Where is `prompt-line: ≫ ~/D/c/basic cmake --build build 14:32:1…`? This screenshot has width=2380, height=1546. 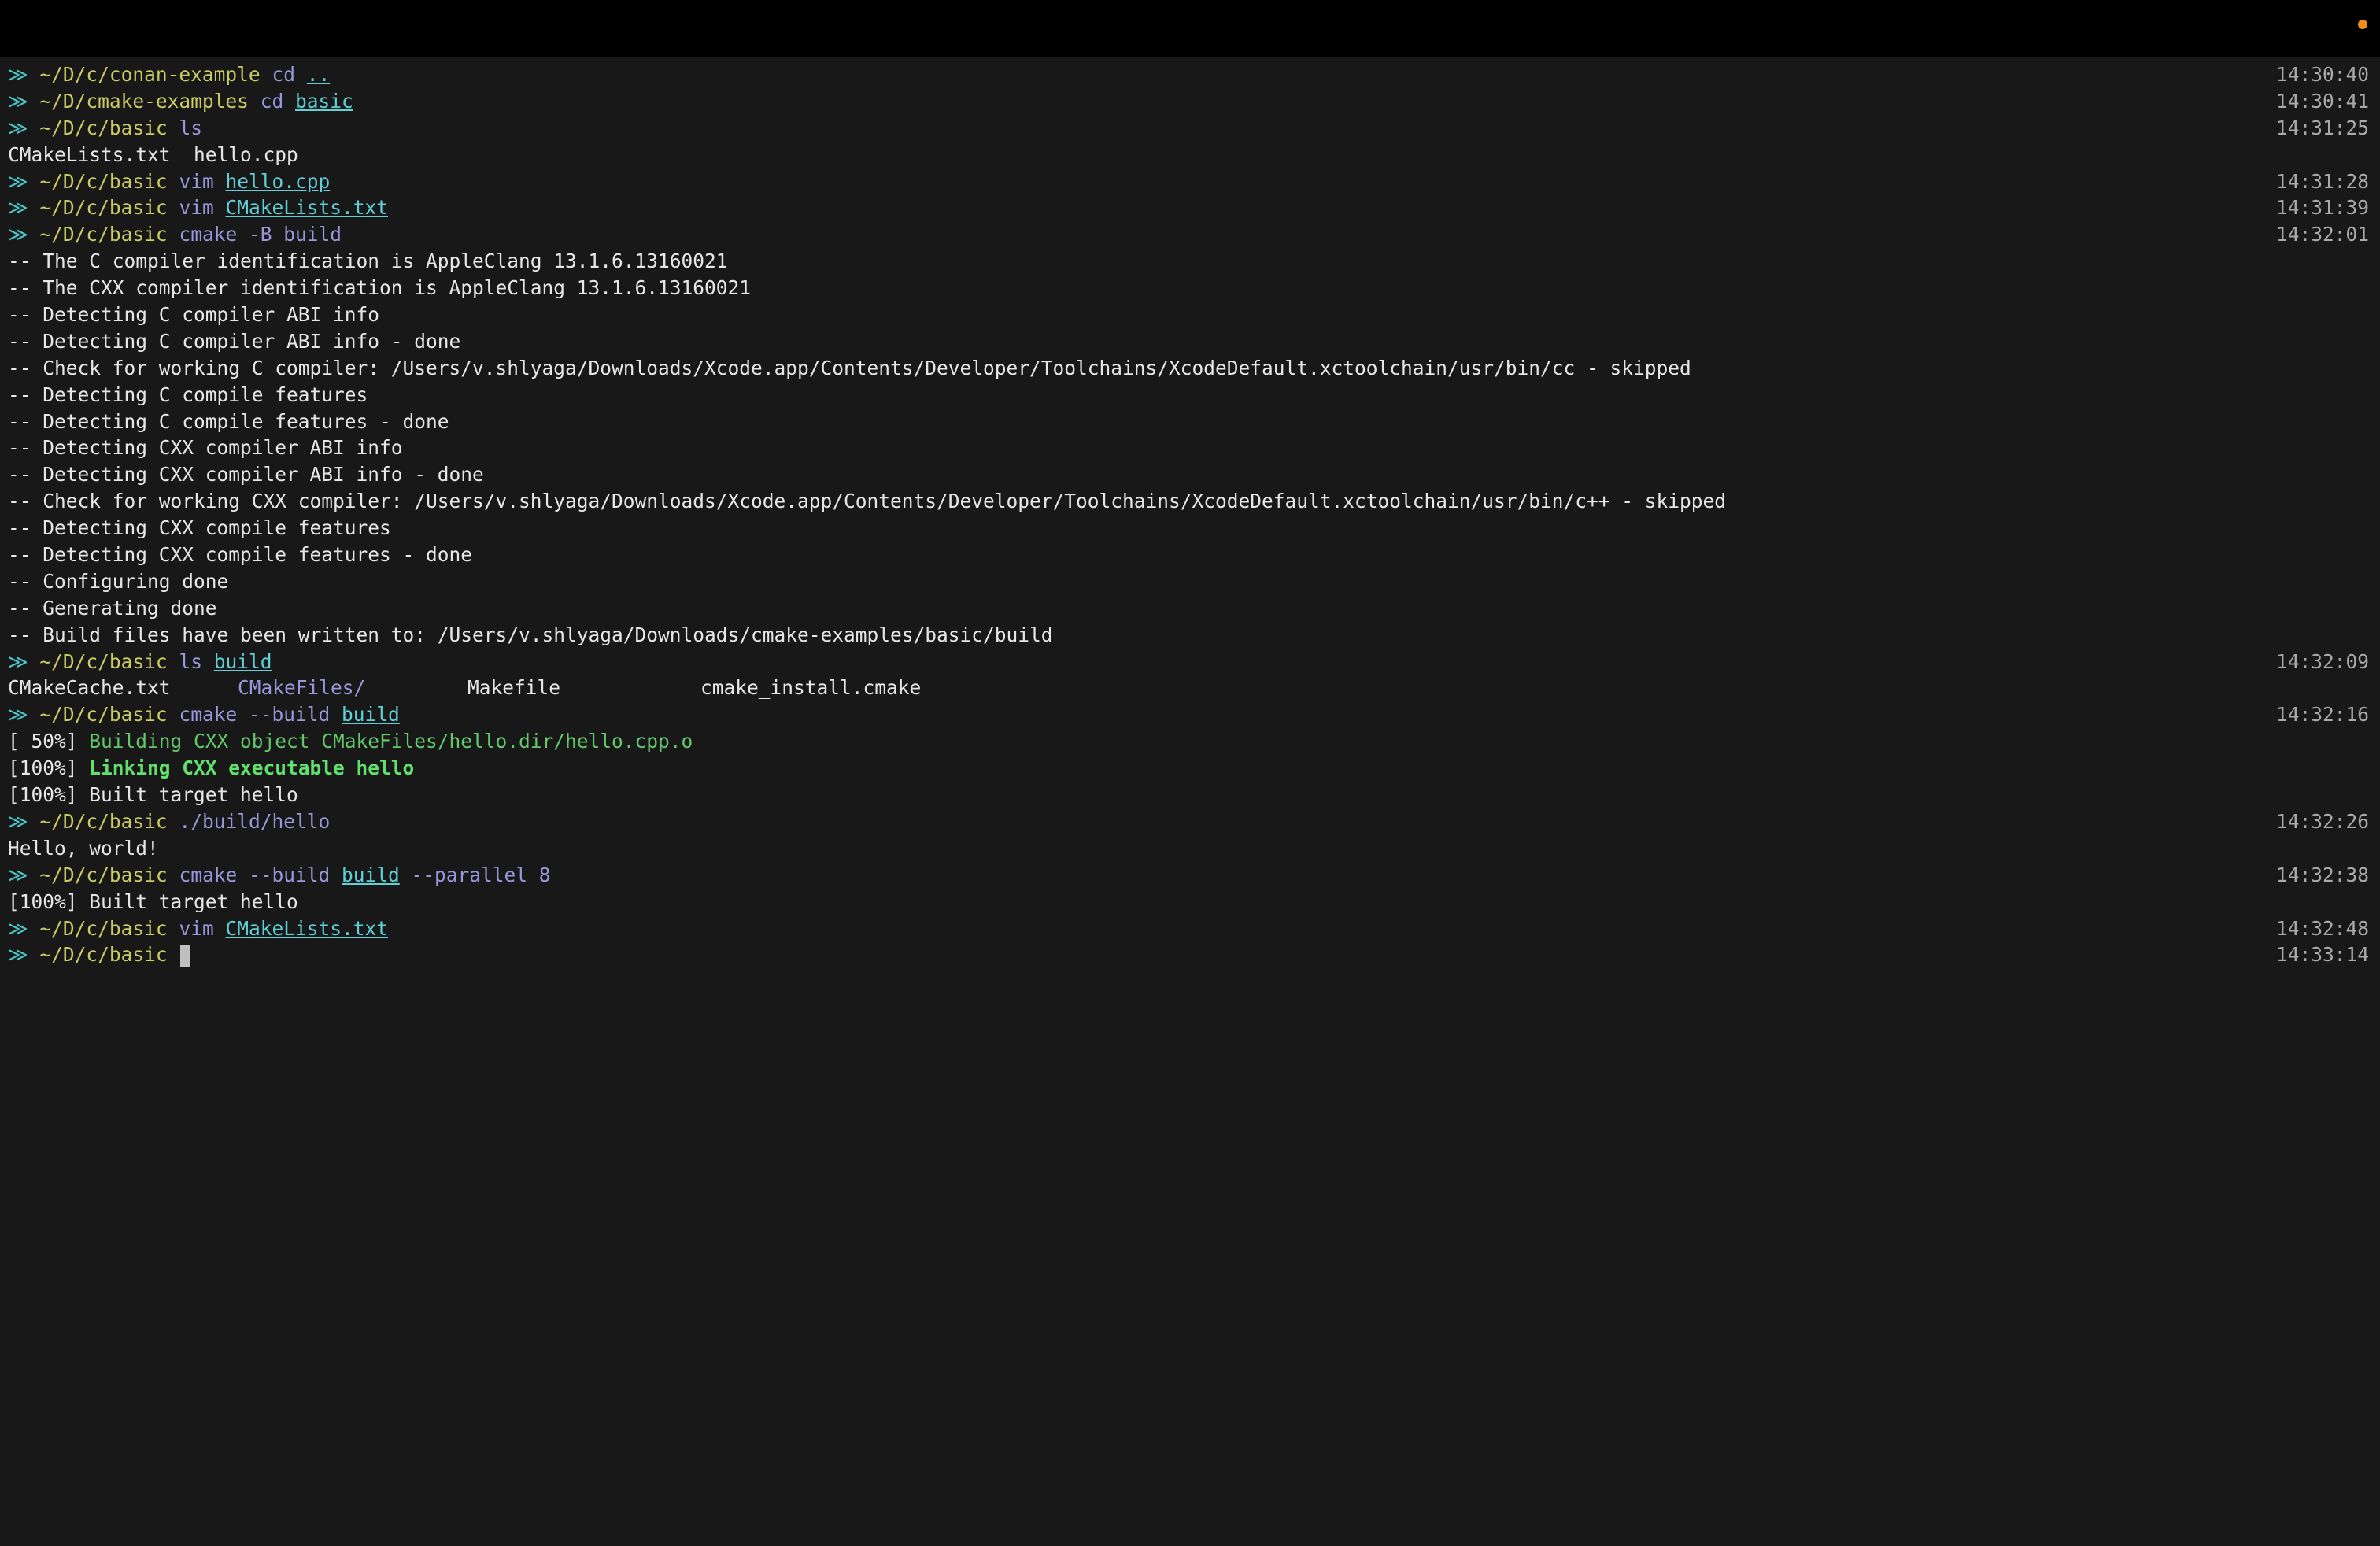
prompt-line: ≫ ~/D/c/basic cmake --build build 14:32:1… is located at coordinates (1188, 715).